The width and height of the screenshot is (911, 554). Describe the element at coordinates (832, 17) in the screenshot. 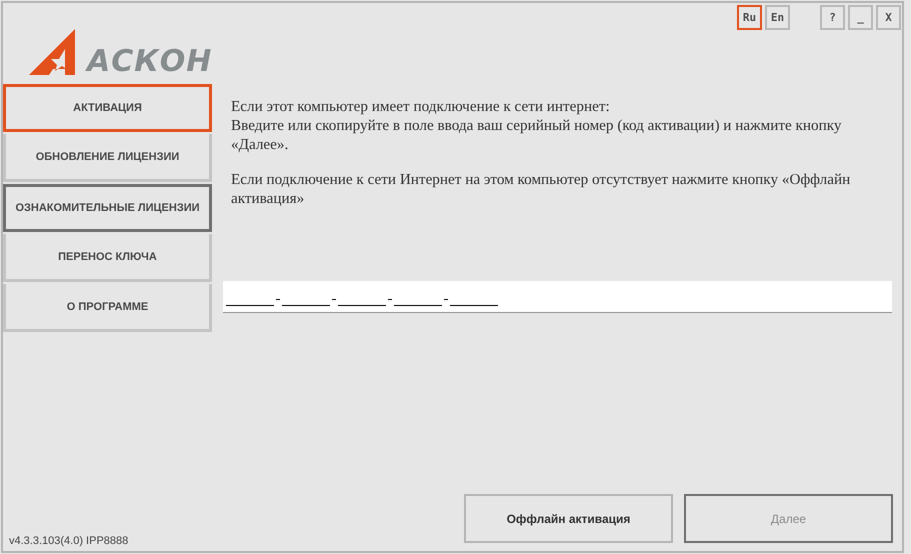

I see `help-button: ?` at that location.